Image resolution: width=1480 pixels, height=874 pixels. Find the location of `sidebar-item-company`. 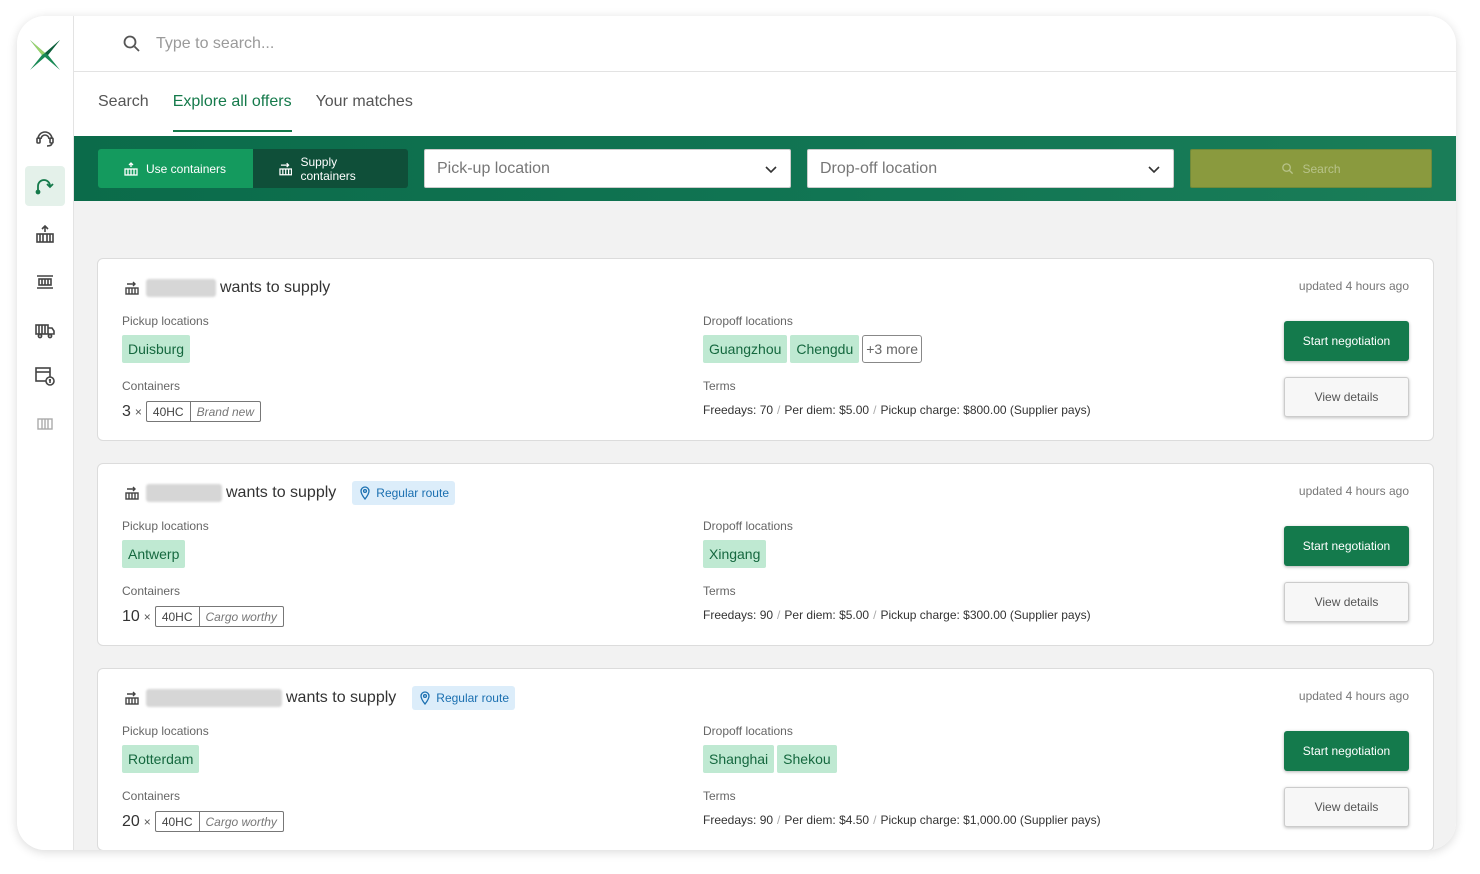

sidebar-item-company is located at coordinates (45, 424).